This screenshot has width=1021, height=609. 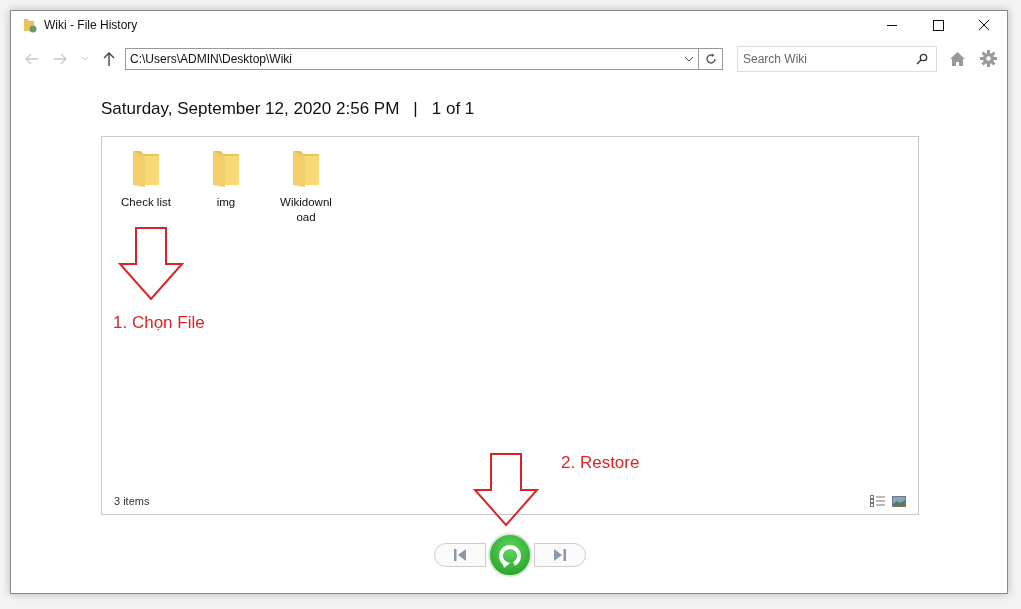 I want to click on snapshot-position: 1 of 1, so click(x=453, y=109).